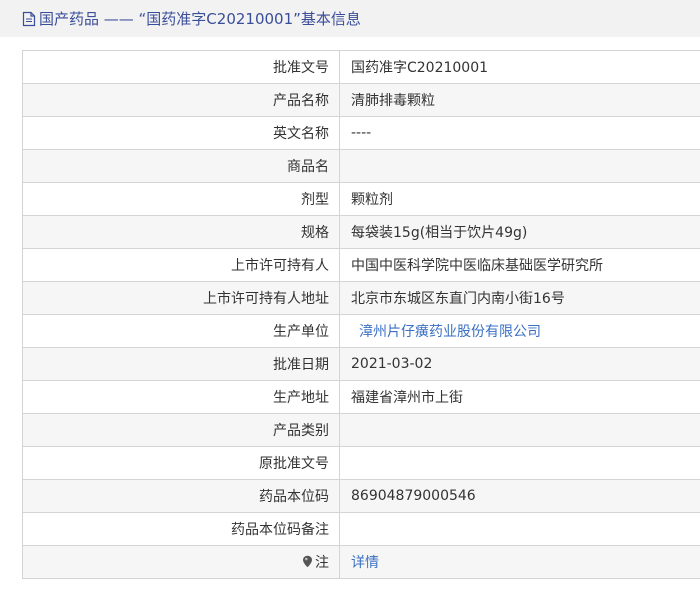 The height and width of the screenshot is (602, 700). I want to click on row-value: 颗粒剂, so click(519, 199).